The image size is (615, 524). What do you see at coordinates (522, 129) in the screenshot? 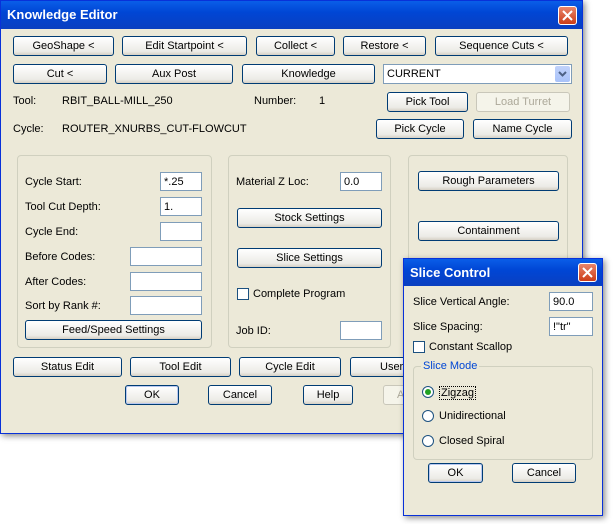
I see `name-cycle-button: Name Cycle` at bounding box center [522, 129].